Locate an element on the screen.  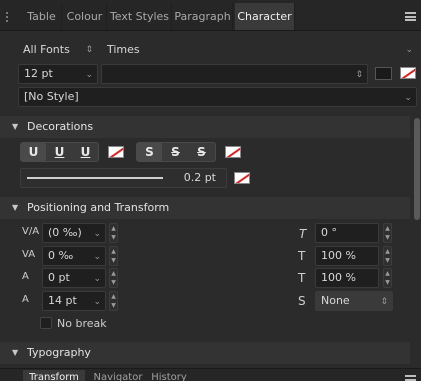
font-style-field: ⇕ is located at coordinates (234, 74).